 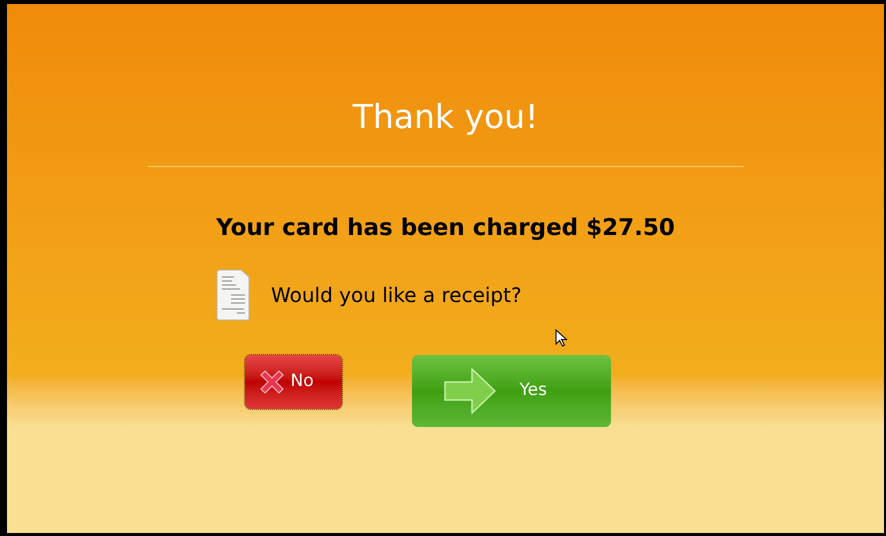 I want to click on charge-message: Your card has been charged $27.50, so click(x=445, y=228).